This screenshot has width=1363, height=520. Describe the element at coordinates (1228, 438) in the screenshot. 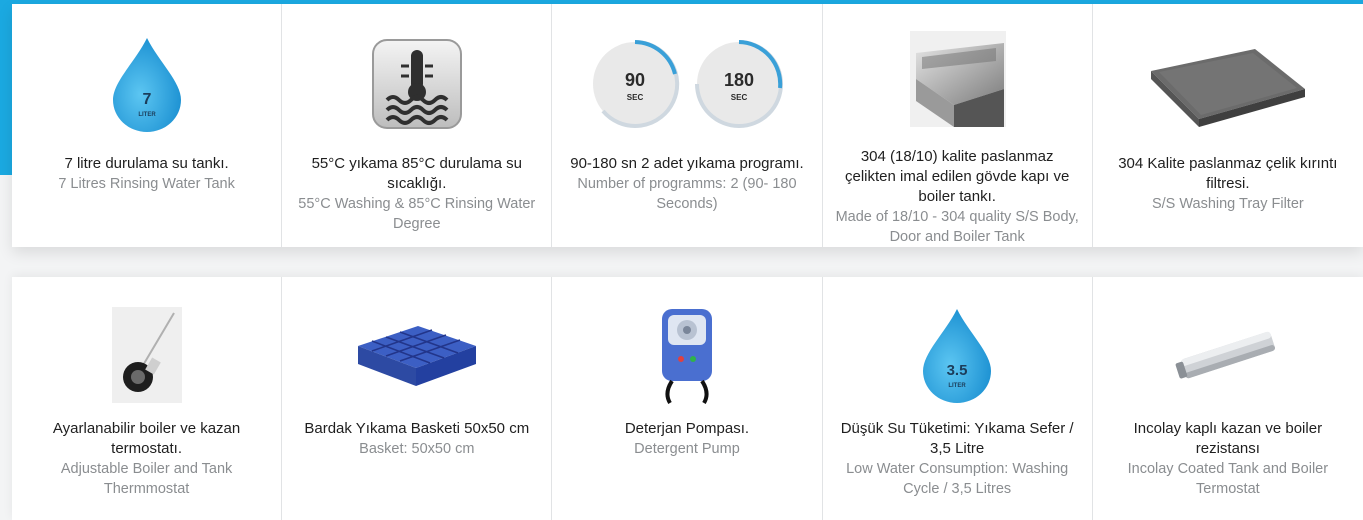

I see `feature-title-tr: Incolay kaplı kazan ve boiler rezistansı` at that location.